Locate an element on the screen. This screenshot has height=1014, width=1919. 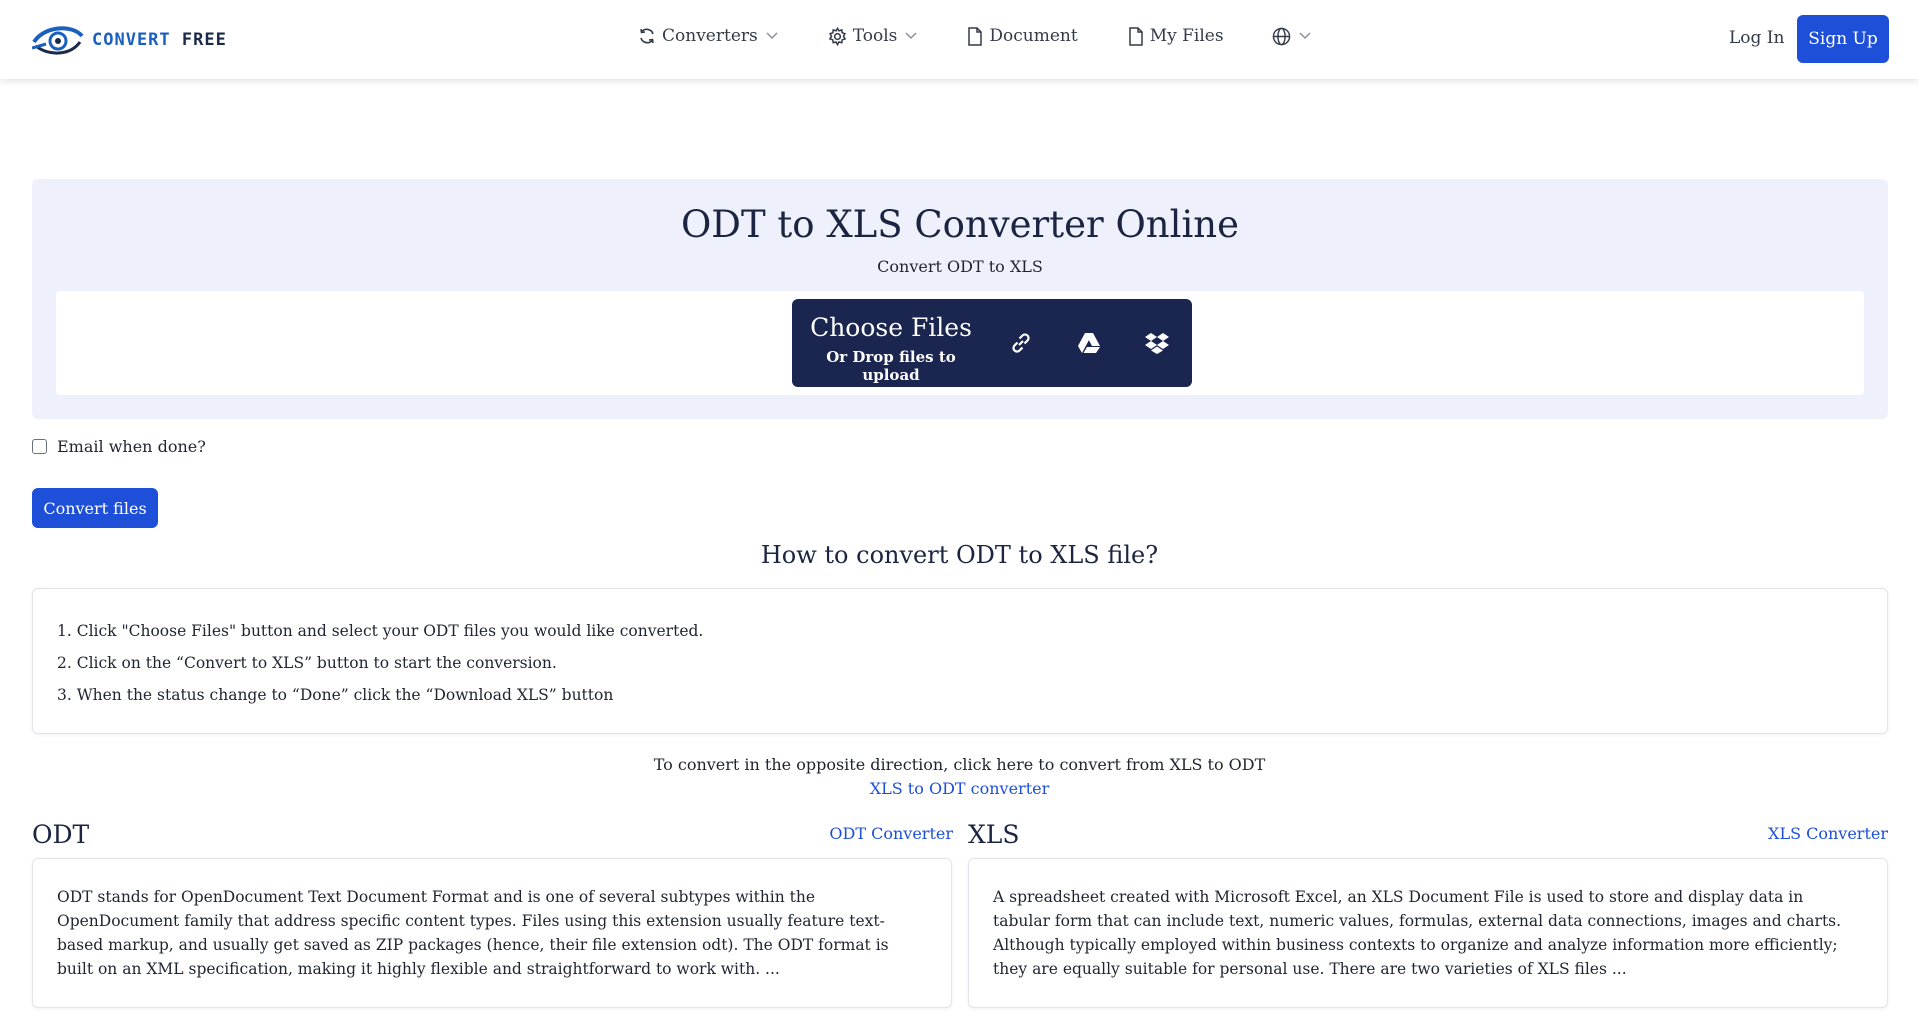
email-option: Email when done? is located at coordinates (119, 446).